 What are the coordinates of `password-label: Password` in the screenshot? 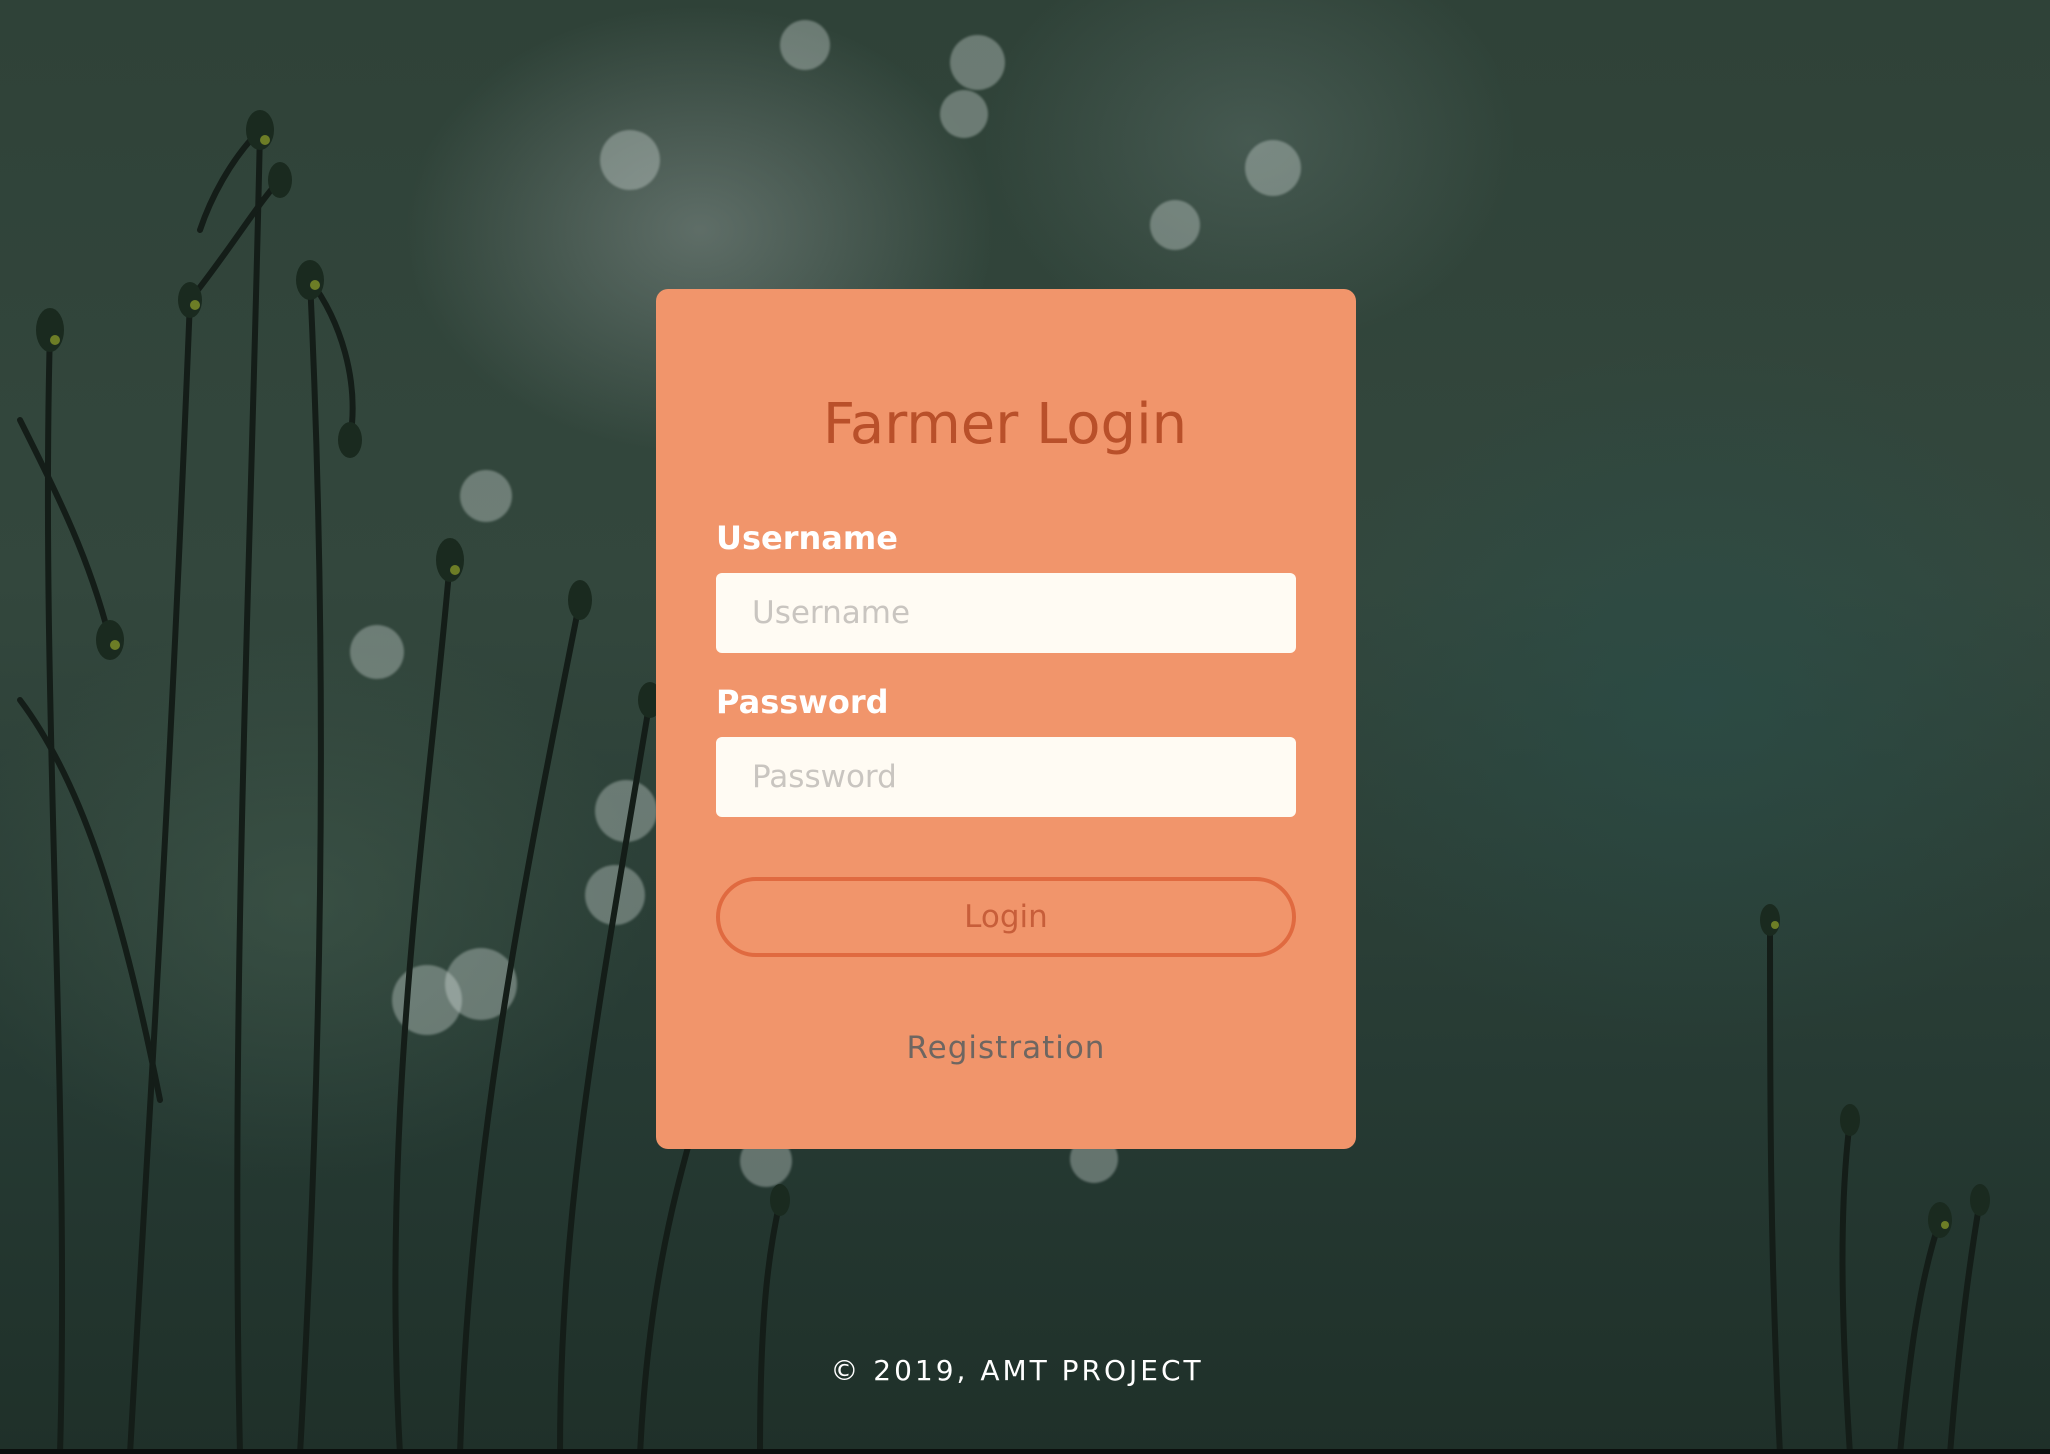 It's located at (802, 702).